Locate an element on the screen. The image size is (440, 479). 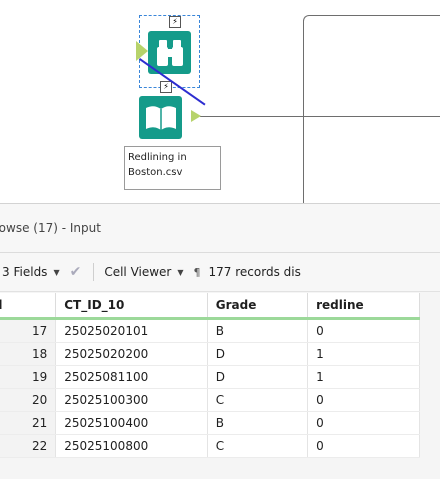
input-tool is located at coordinates (160, 117).